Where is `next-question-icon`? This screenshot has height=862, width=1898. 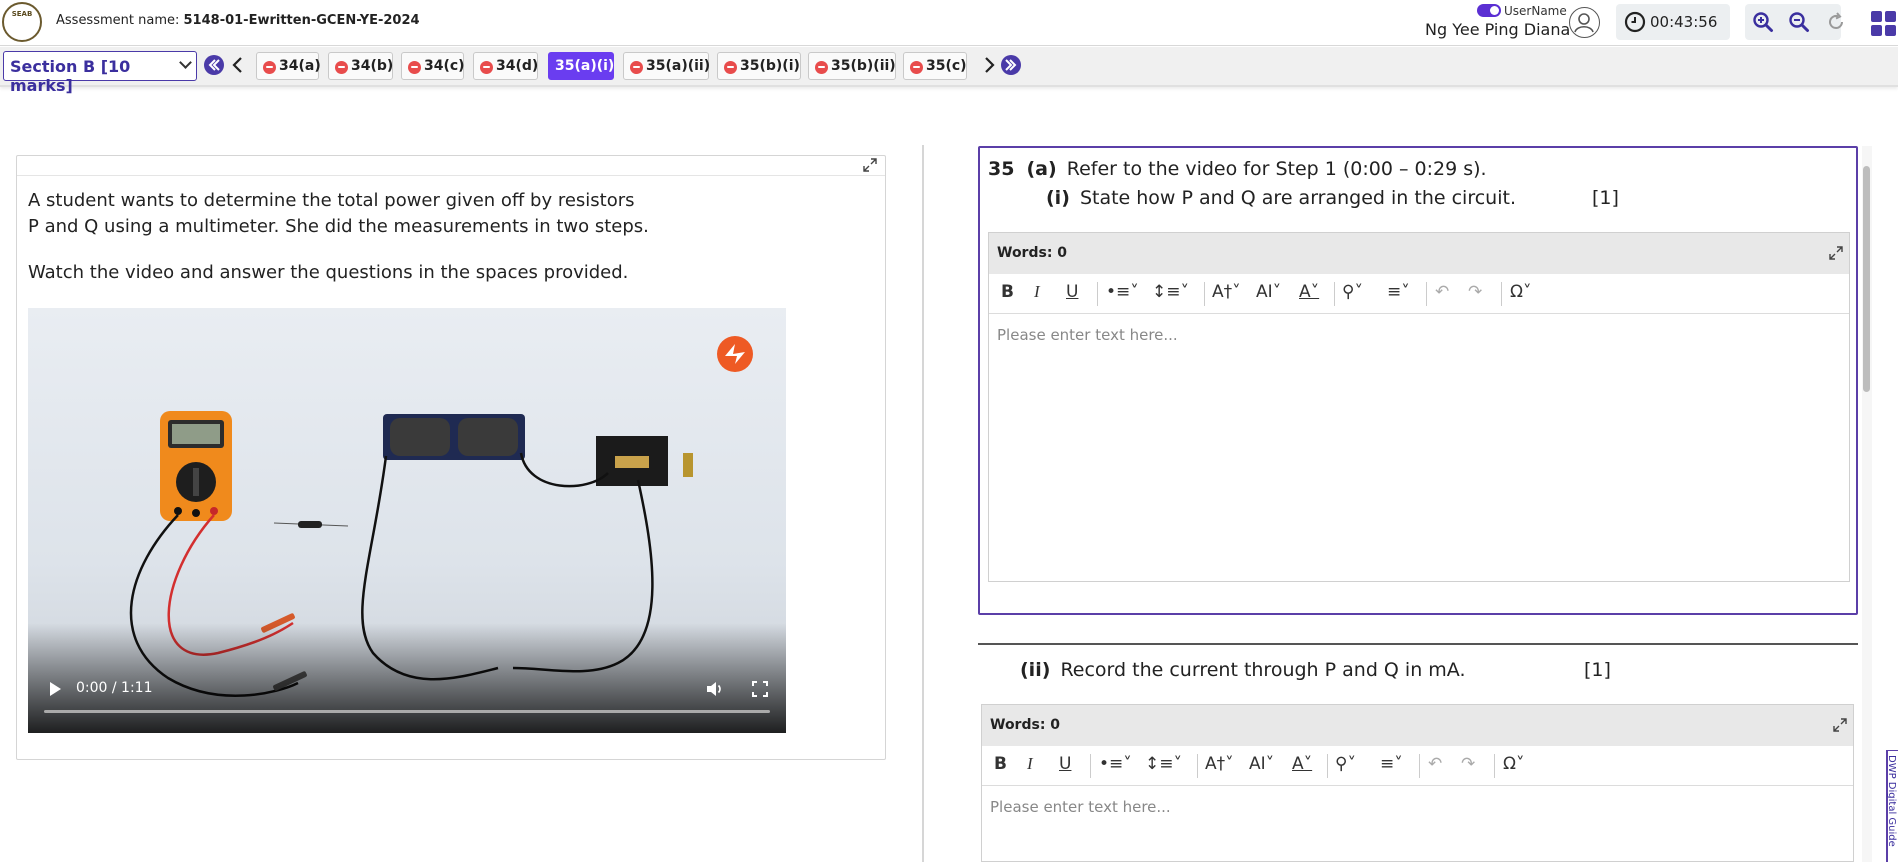 next-question-icon is located at coordinates (989, 65).